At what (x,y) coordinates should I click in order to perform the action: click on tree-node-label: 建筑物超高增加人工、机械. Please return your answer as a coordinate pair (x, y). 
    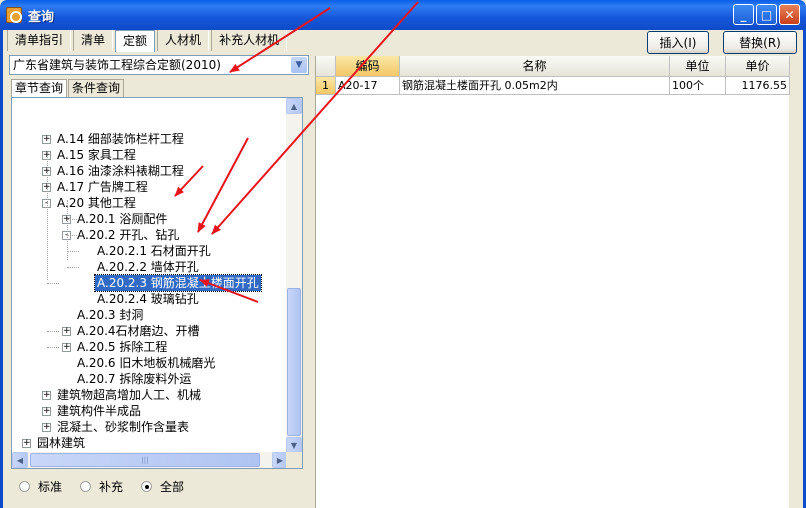
    Looking at the image, I should click on (129, 395).